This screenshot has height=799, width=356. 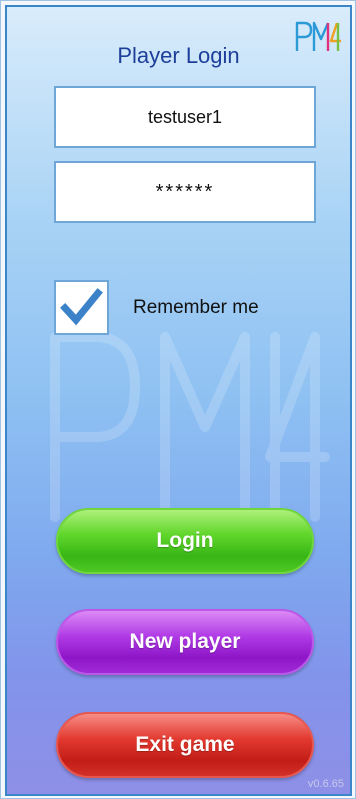 I want to click on new-player-button: New player, so click(x=185, y=642).